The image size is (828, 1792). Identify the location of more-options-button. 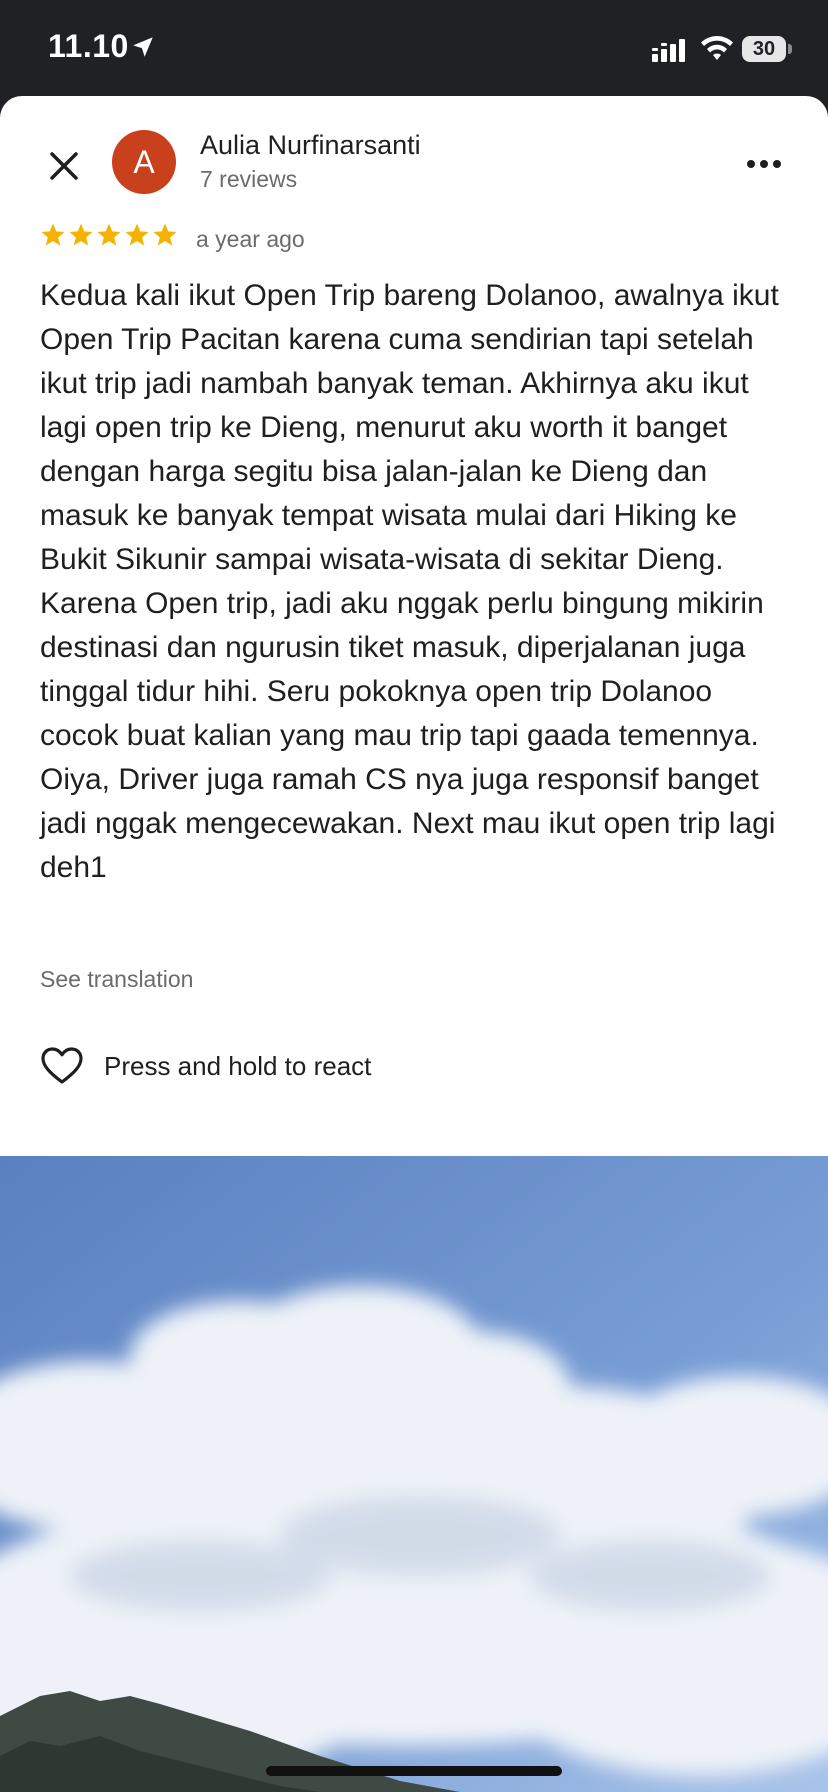
(764, 164).